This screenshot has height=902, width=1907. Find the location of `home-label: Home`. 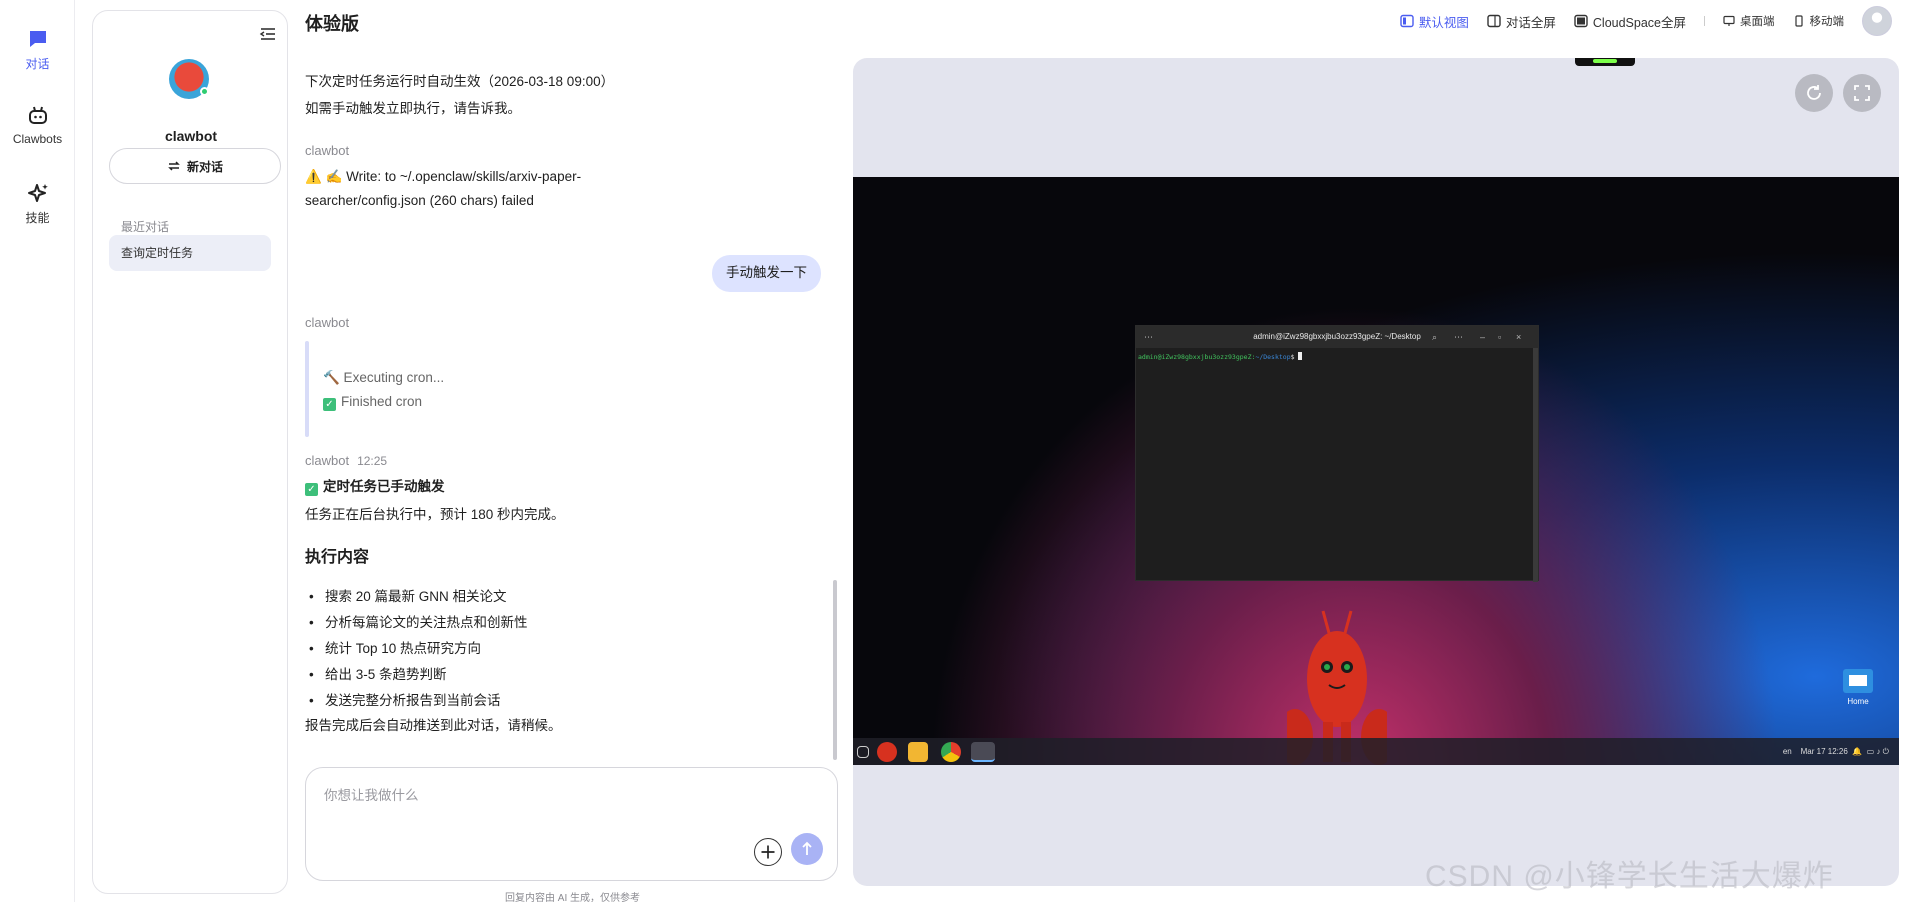

home-label: Home is located at coordinates (1858, 701).